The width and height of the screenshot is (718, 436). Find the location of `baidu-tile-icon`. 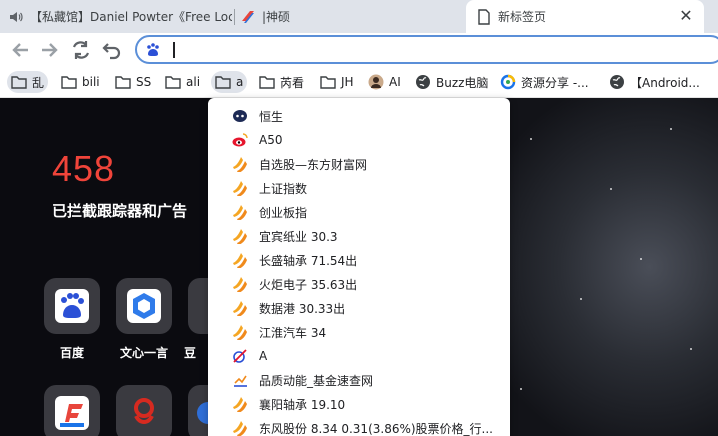

baidu-tile-icon is located at coordinates (72, 306).